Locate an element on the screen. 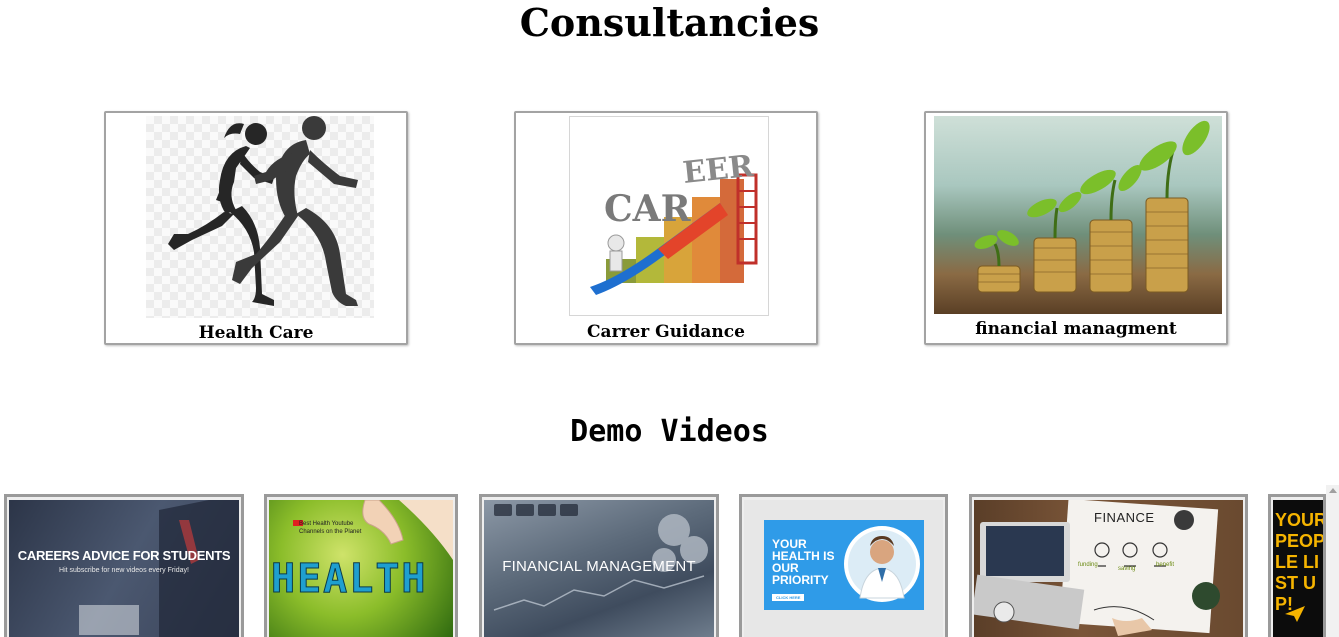 This screenshot has height=637, width=1339. video-title-health: HEALTH is located at coordinates (349, 579).